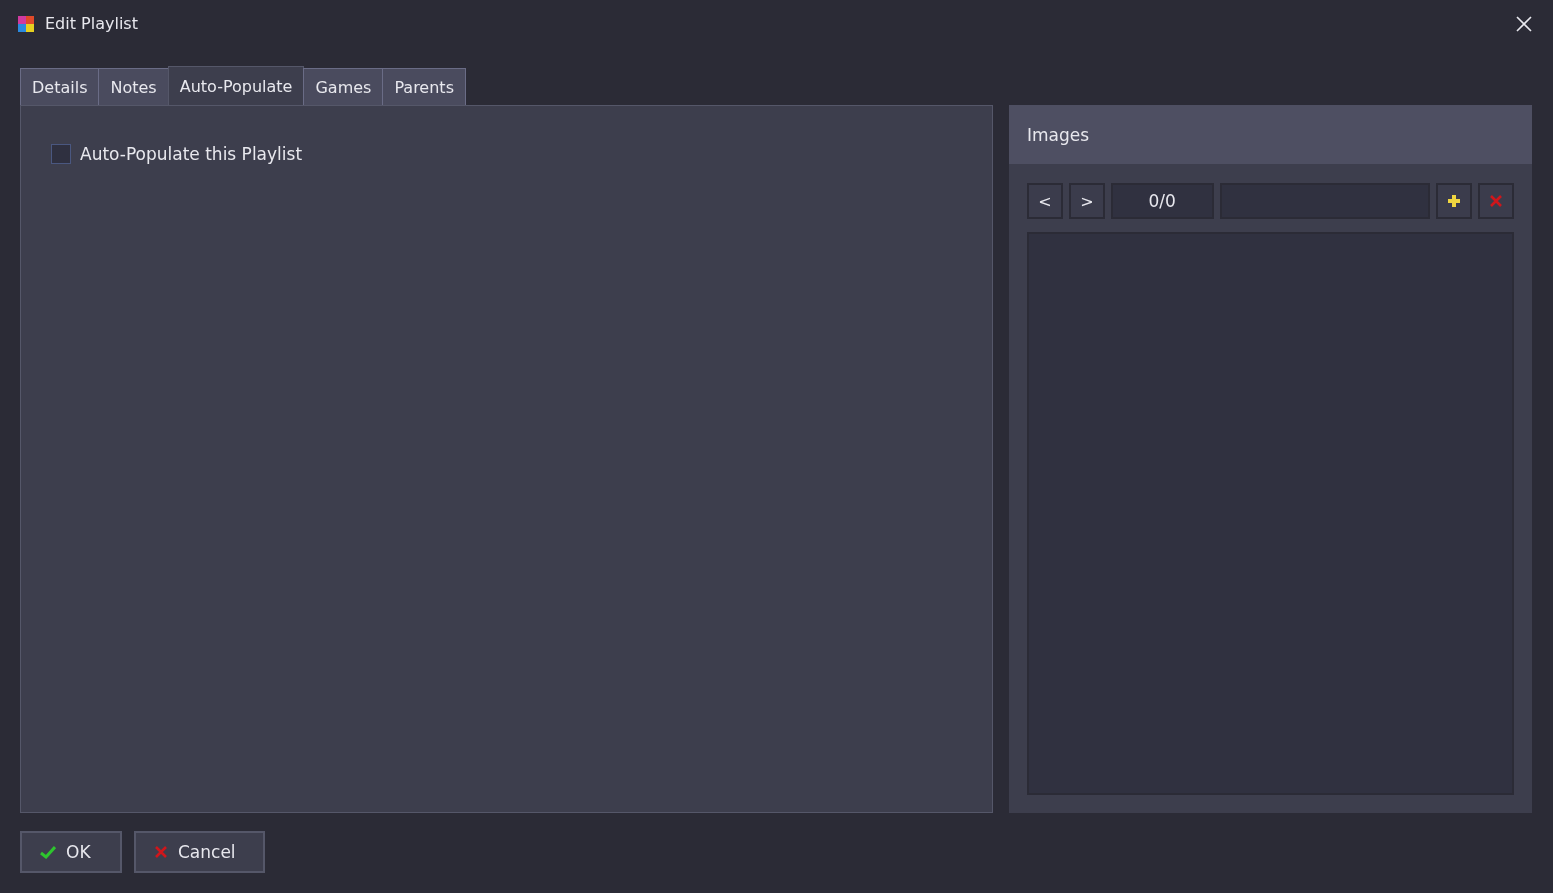 This screenshot has height=893, width=1553. What do you see at coordinates (92, 23) in the screenshot?
I see `window-title: Edit Playlist` at bounding box center [92, 23].